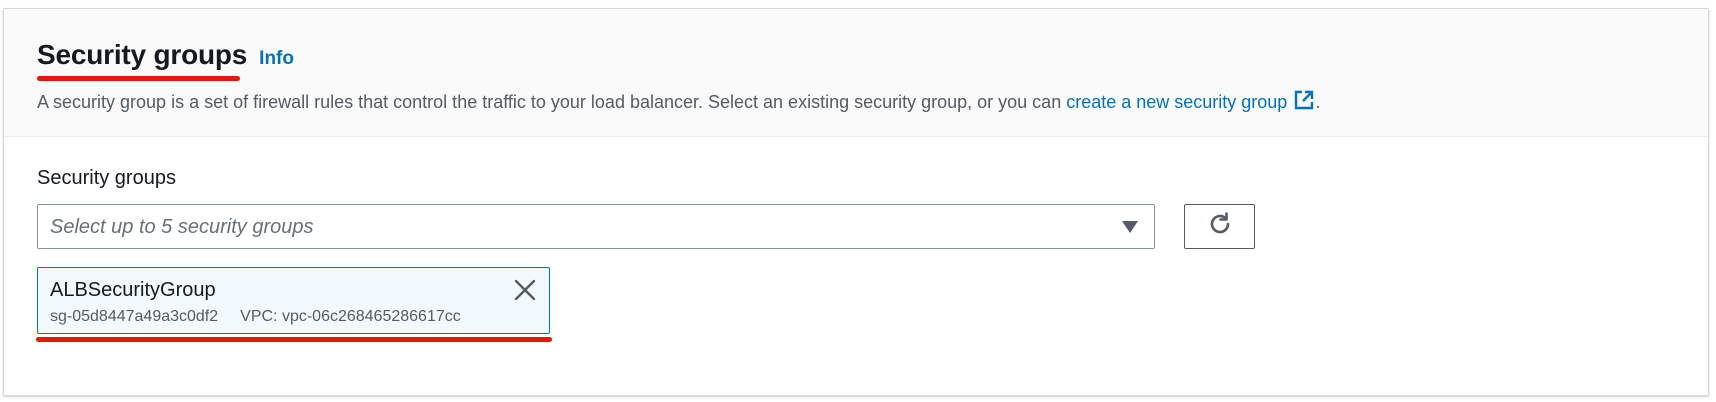  I want to click on section-title: Security groups, so click(142, 54).